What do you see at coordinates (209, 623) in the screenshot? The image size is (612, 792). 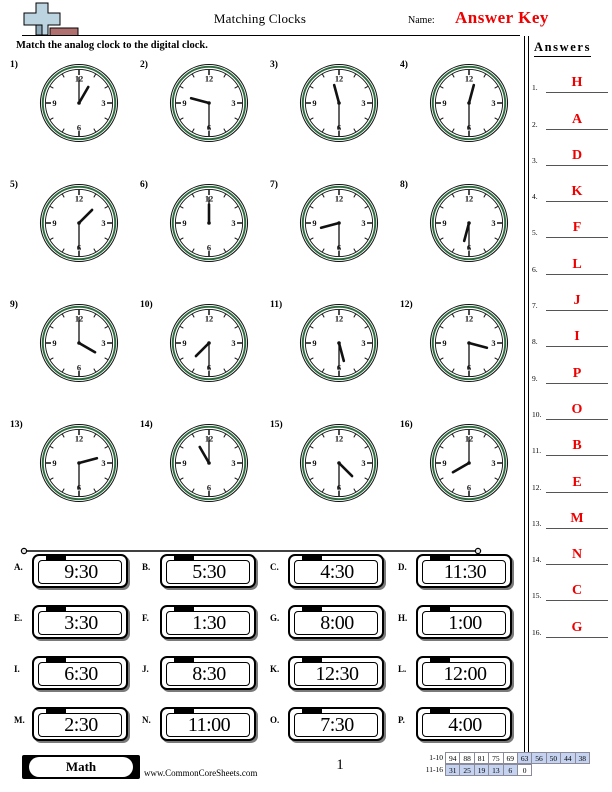 I see `digital-clock-icon: 1:30` at bounding box center [209, 623].